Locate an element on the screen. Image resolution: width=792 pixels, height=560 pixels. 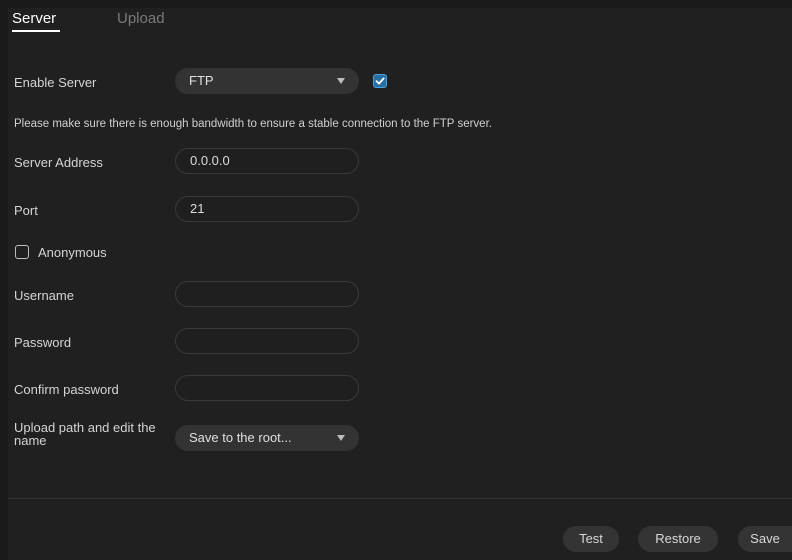
anonymous-checkbox is located at coordinates (22, 252).